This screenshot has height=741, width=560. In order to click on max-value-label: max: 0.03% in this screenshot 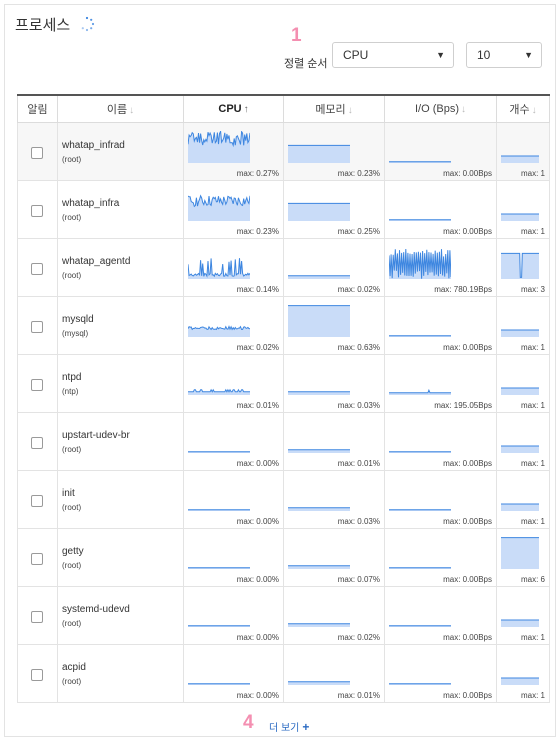, I will do `click(358, 405)`.